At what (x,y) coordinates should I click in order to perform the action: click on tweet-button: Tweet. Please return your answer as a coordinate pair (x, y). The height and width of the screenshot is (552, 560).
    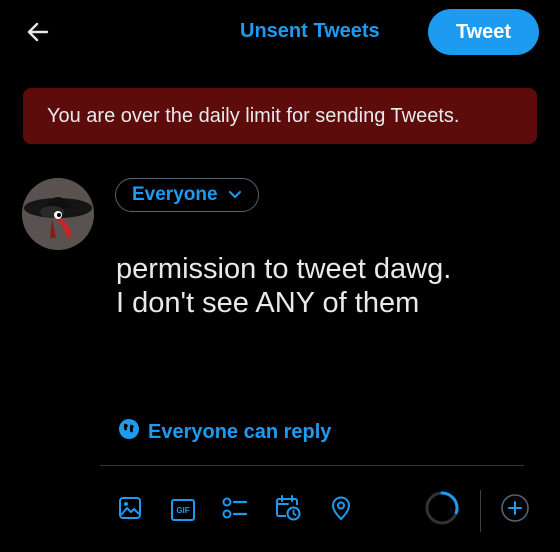
    Looking at the image, I should click on (483, 32).